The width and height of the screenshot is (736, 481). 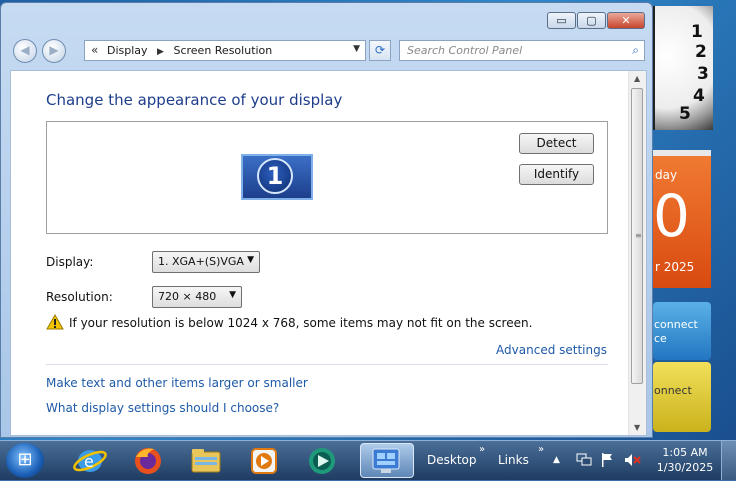 I want to click on scroll-thumb: ≡, so click(x=637, y=236).